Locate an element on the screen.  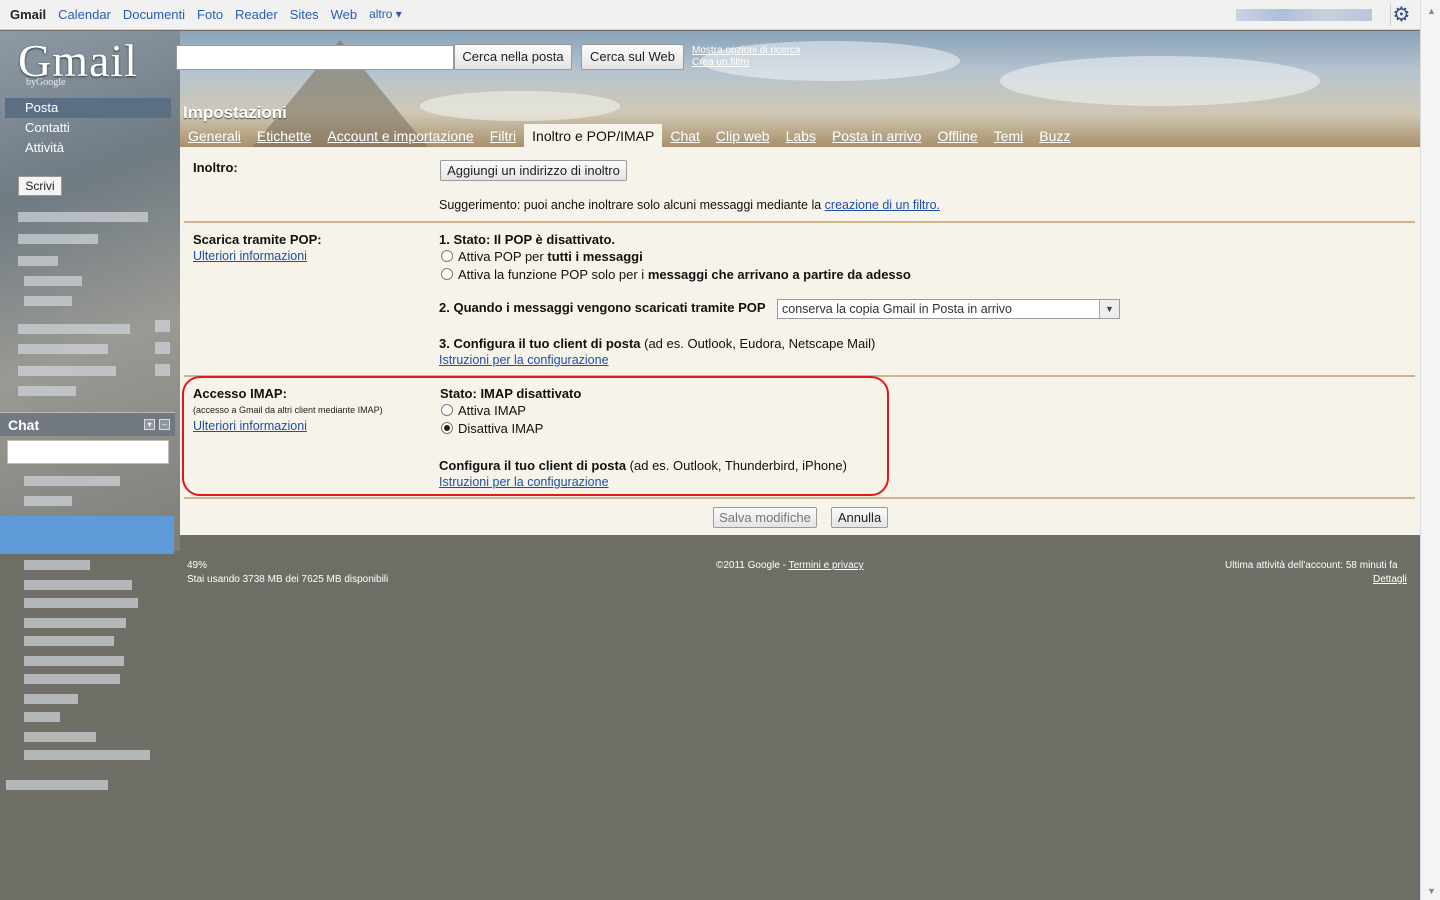
search-web-button: Cerca sul Web is located at coordinates (632, 57).